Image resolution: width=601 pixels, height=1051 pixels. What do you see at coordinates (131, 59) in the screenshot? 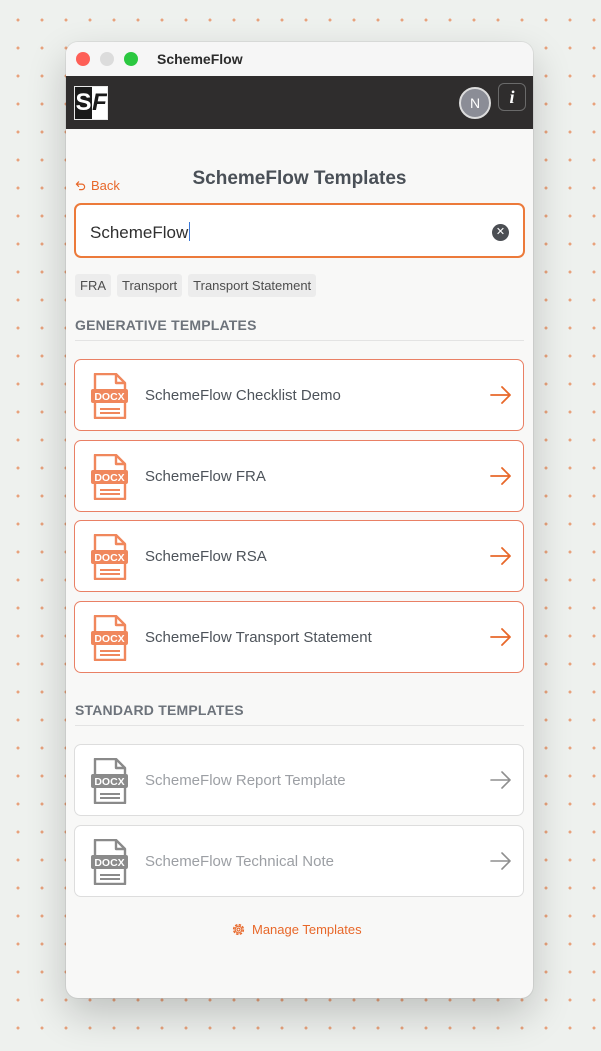
I see `zoom-window-button` at bounding box center [131, 59].